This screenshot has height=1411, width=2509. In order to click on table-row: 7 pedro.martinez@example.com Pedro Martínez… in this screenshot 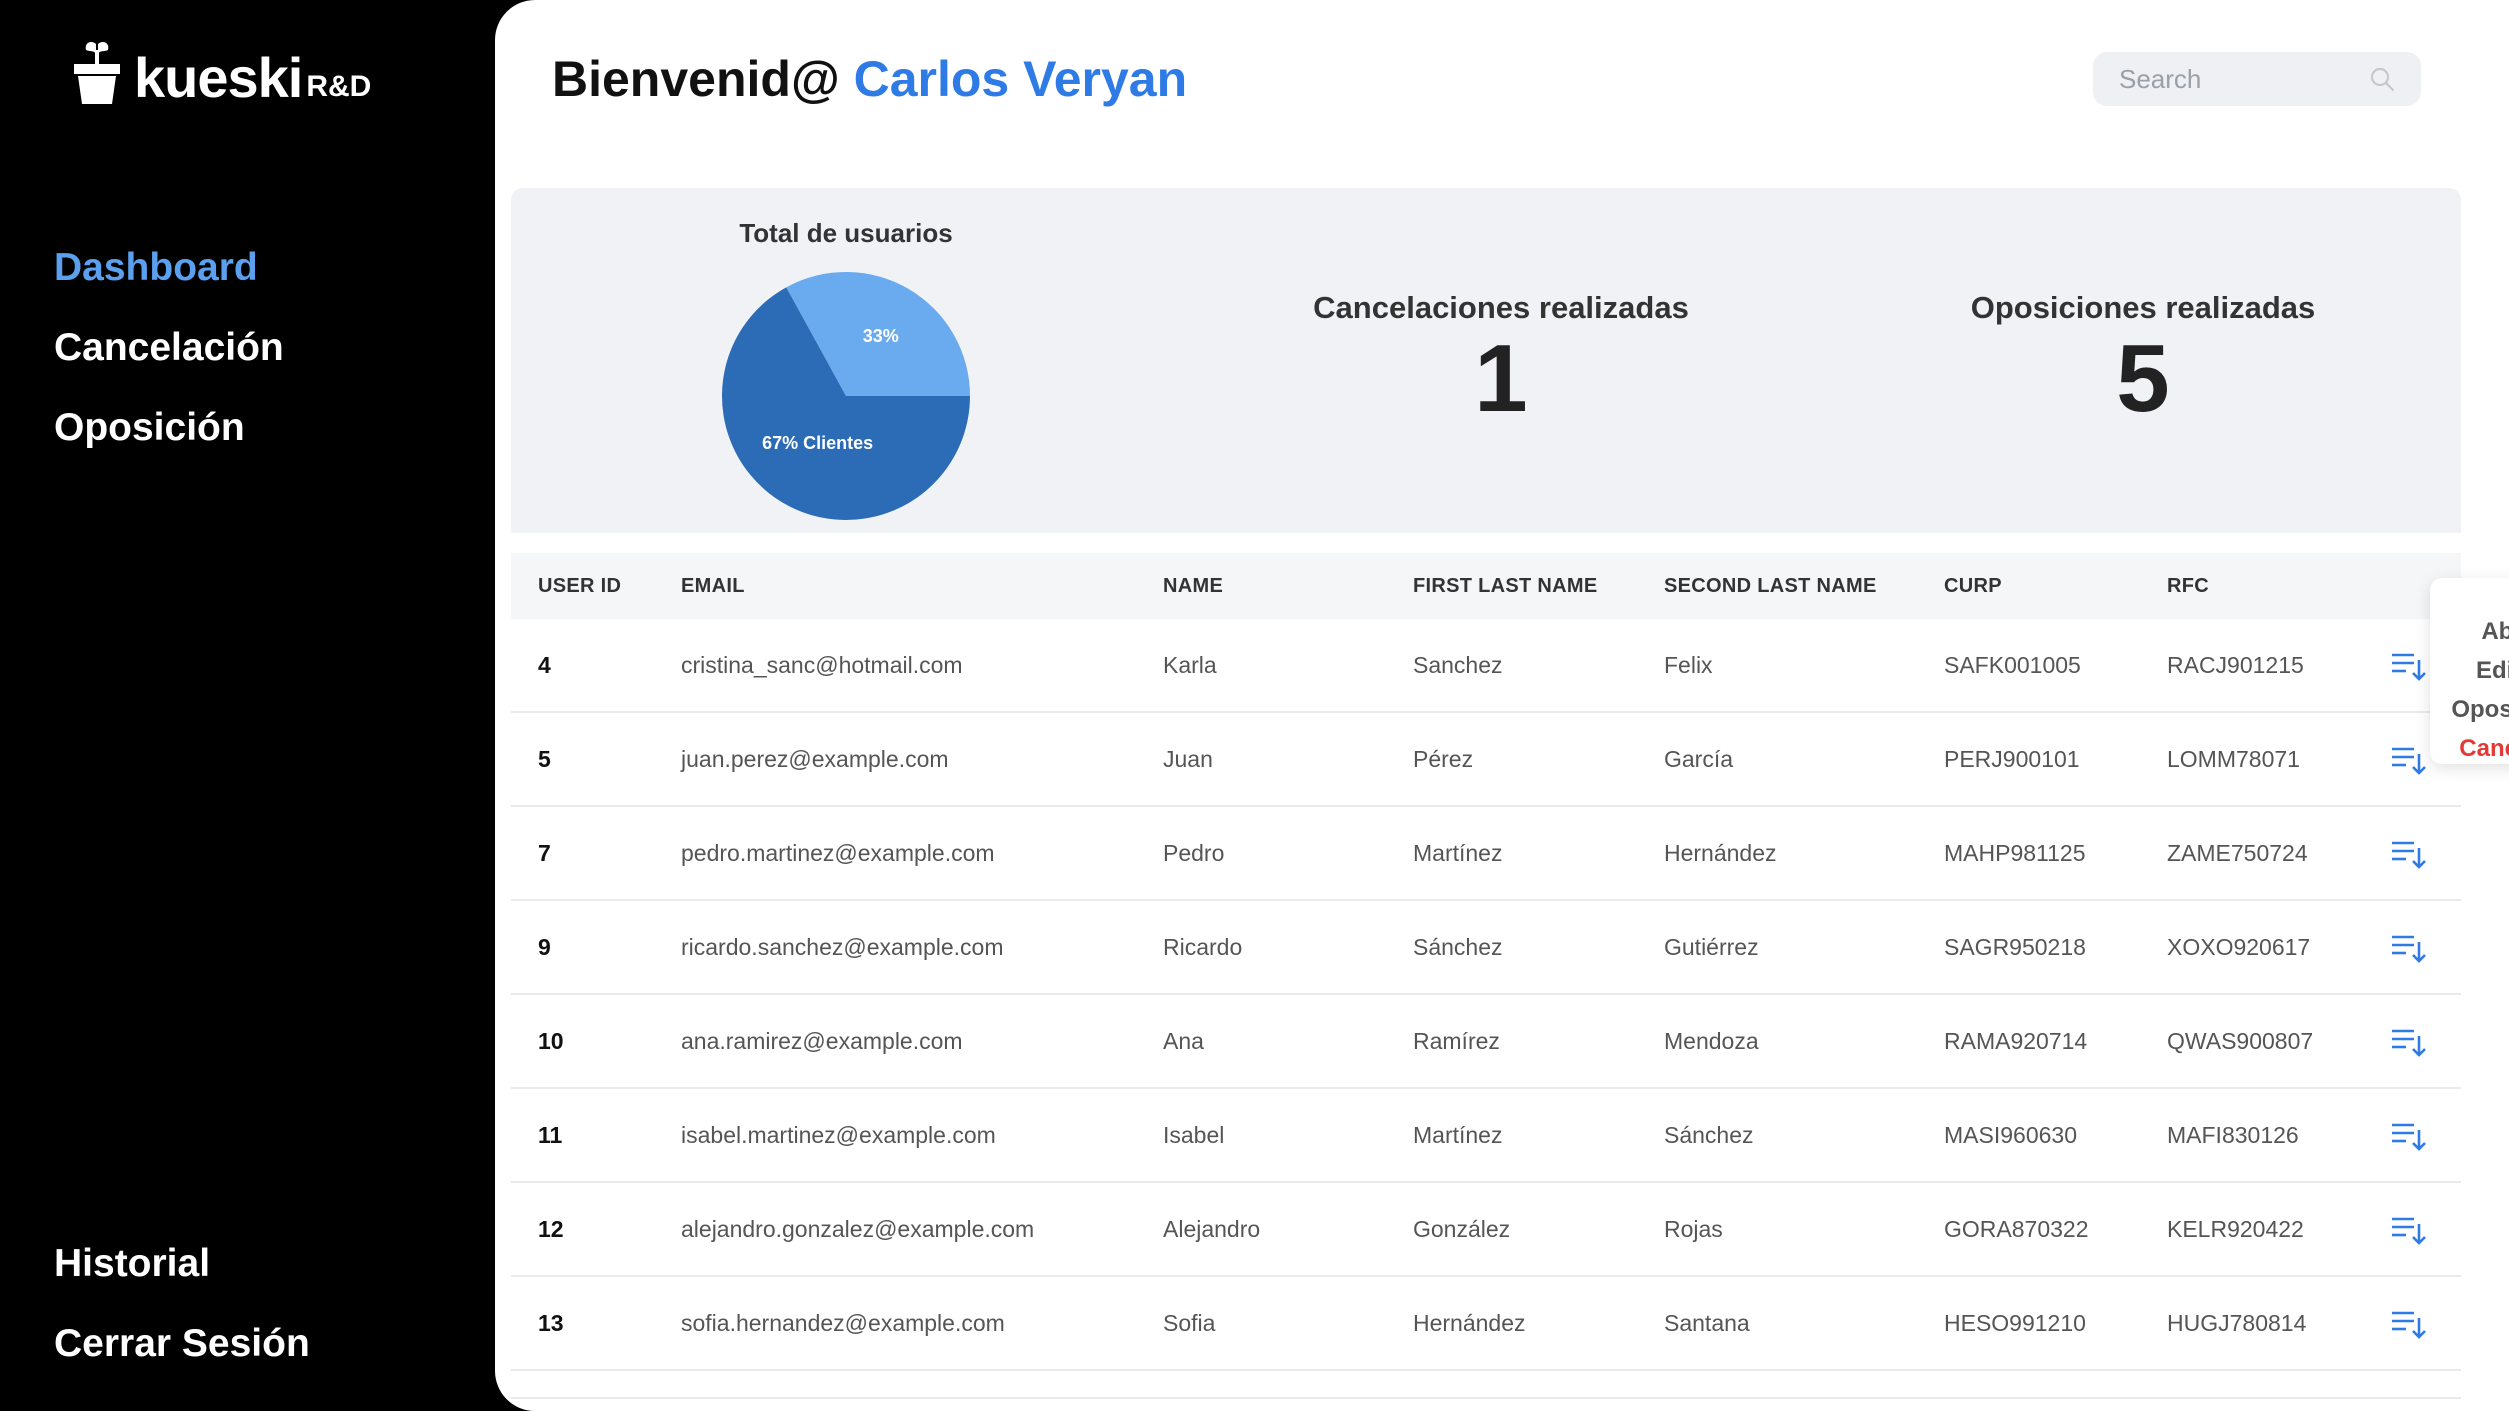, I will do `click(1486, 854)`.